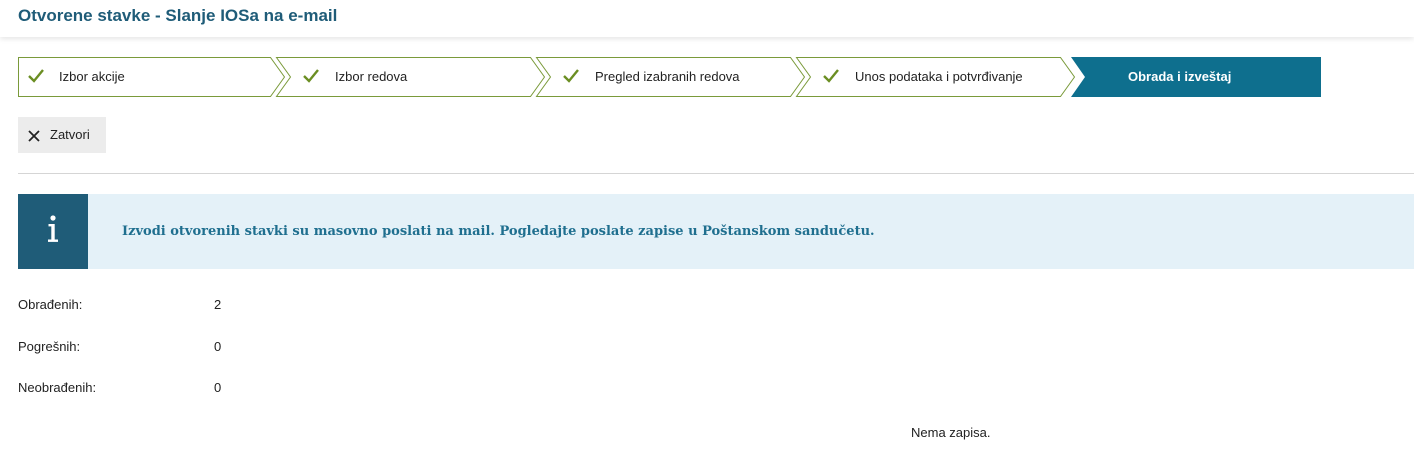  What do you see at coordinates (92, 76) in the screenshot?
I see `wizard-step-label: Izbor akcije` at bounding box center [92, 76].